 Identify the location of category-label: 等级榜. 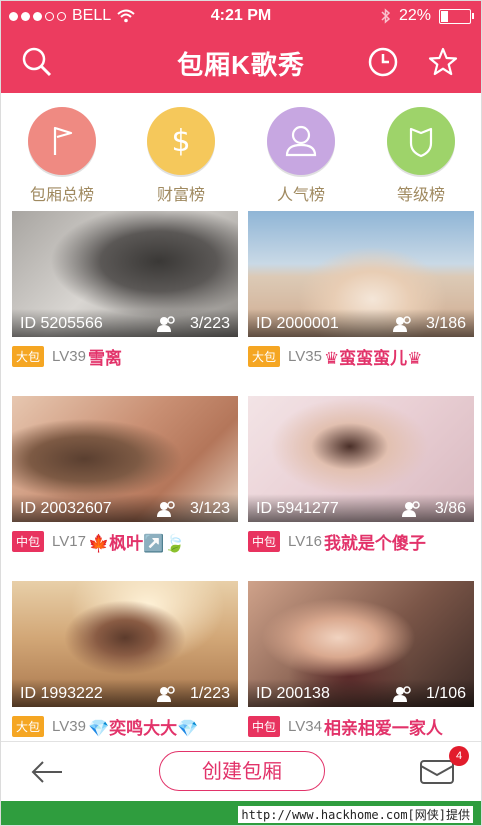
(420, 195).